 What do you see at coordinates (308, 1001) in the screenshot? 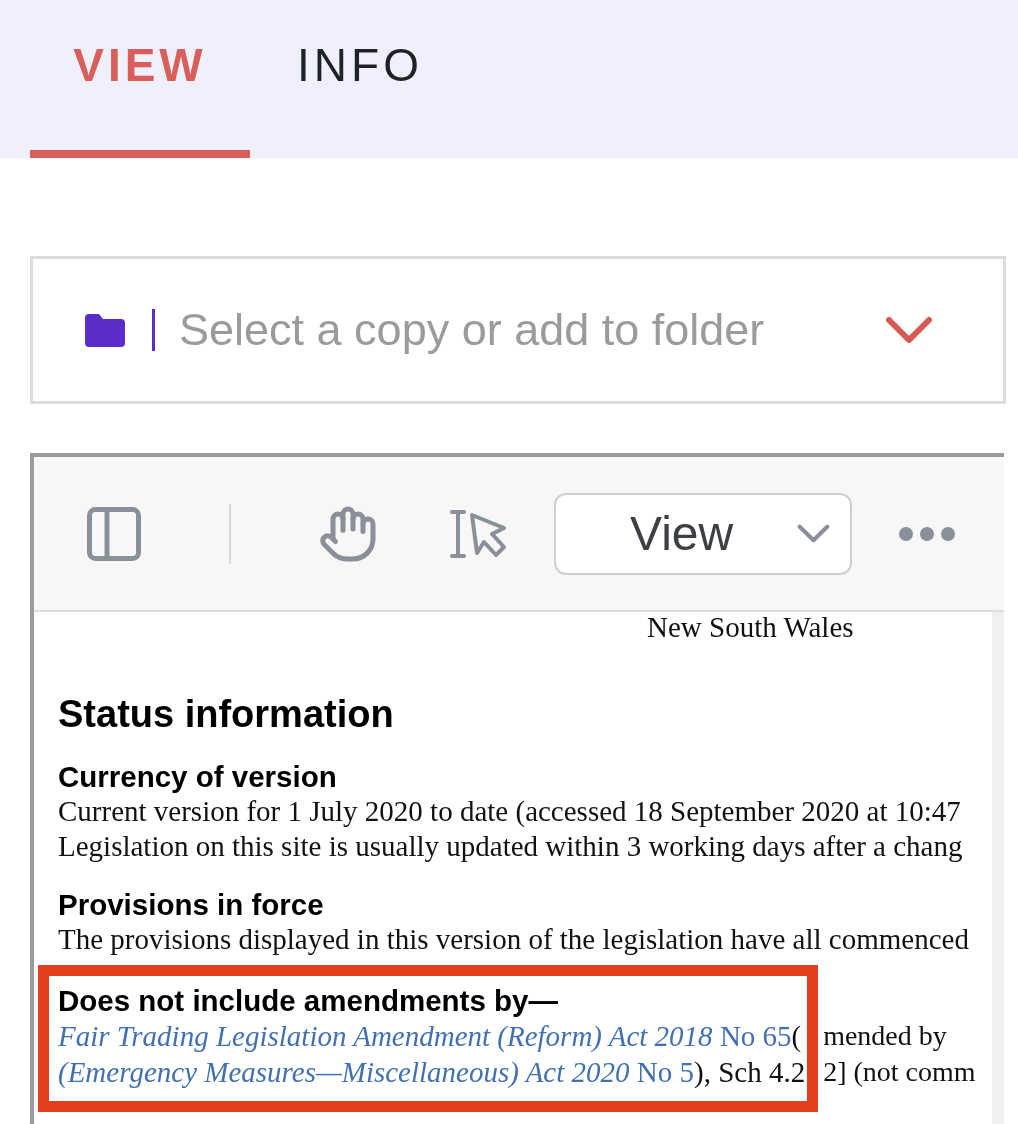
I see `section-heading: Does not include amendments by—` at bounding box center [308, 1001].